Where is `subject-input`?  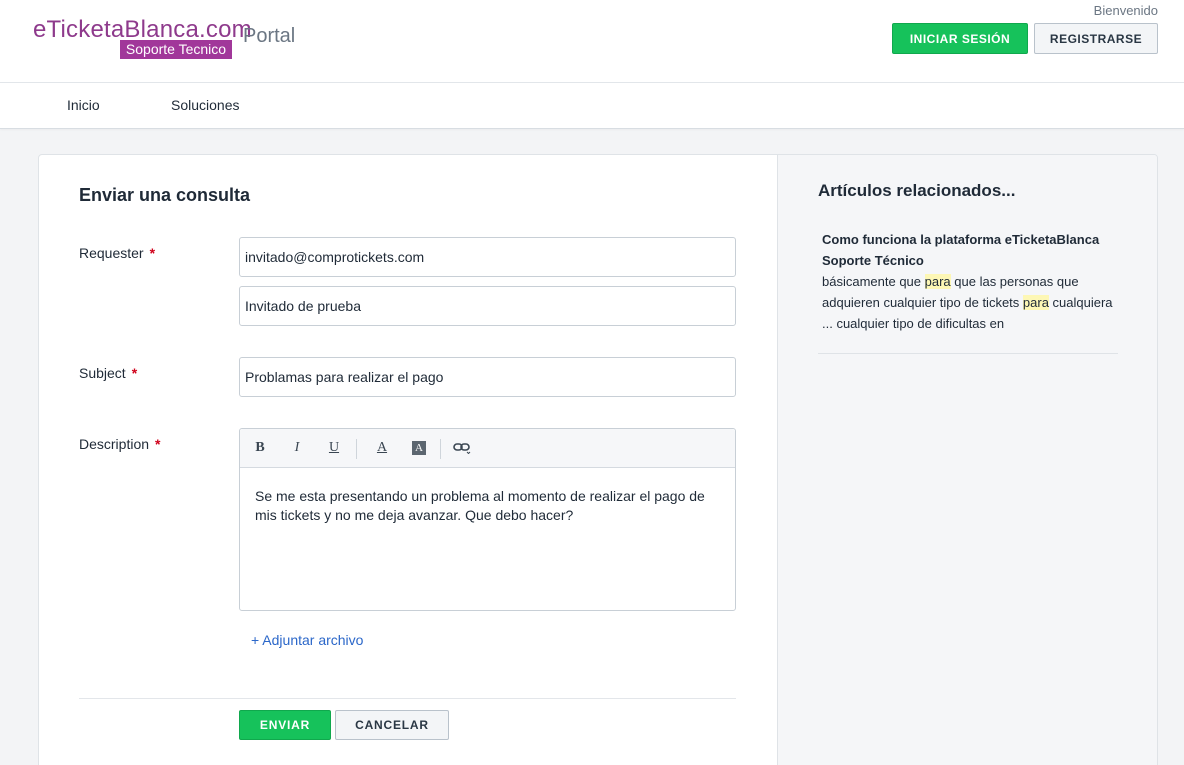
subject-input is located at coordinates (487, 377).